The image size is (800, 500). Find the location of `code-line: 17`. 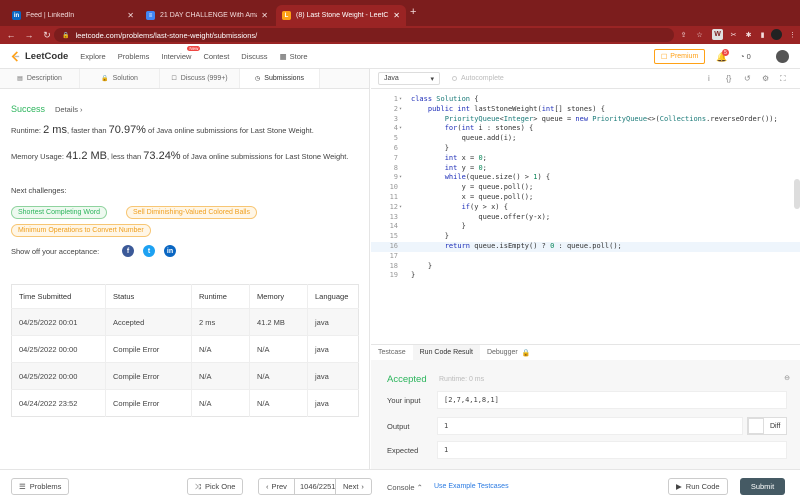

code-line: 17 is located at coordinates (585, 257).